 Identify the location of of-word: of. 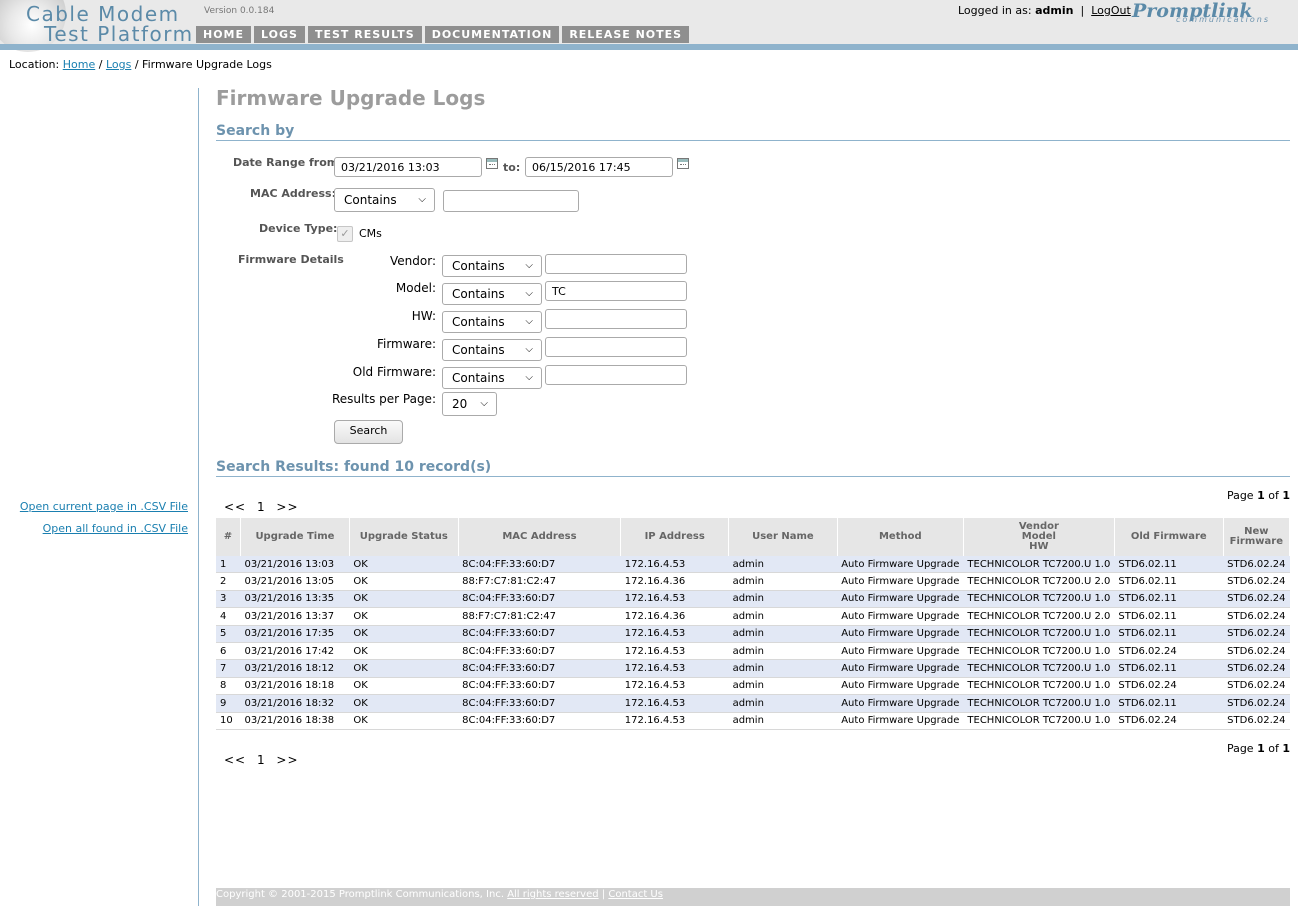
(1273, 748).